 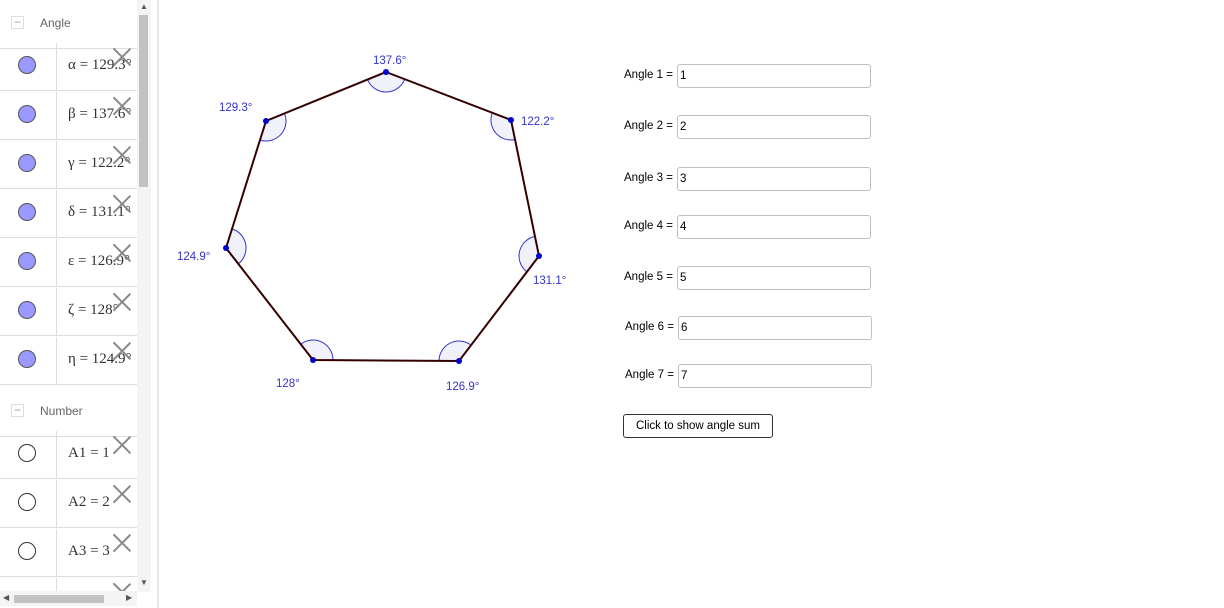 I want to click on input-label: Angle 6 =, so click(x=649, y=327).